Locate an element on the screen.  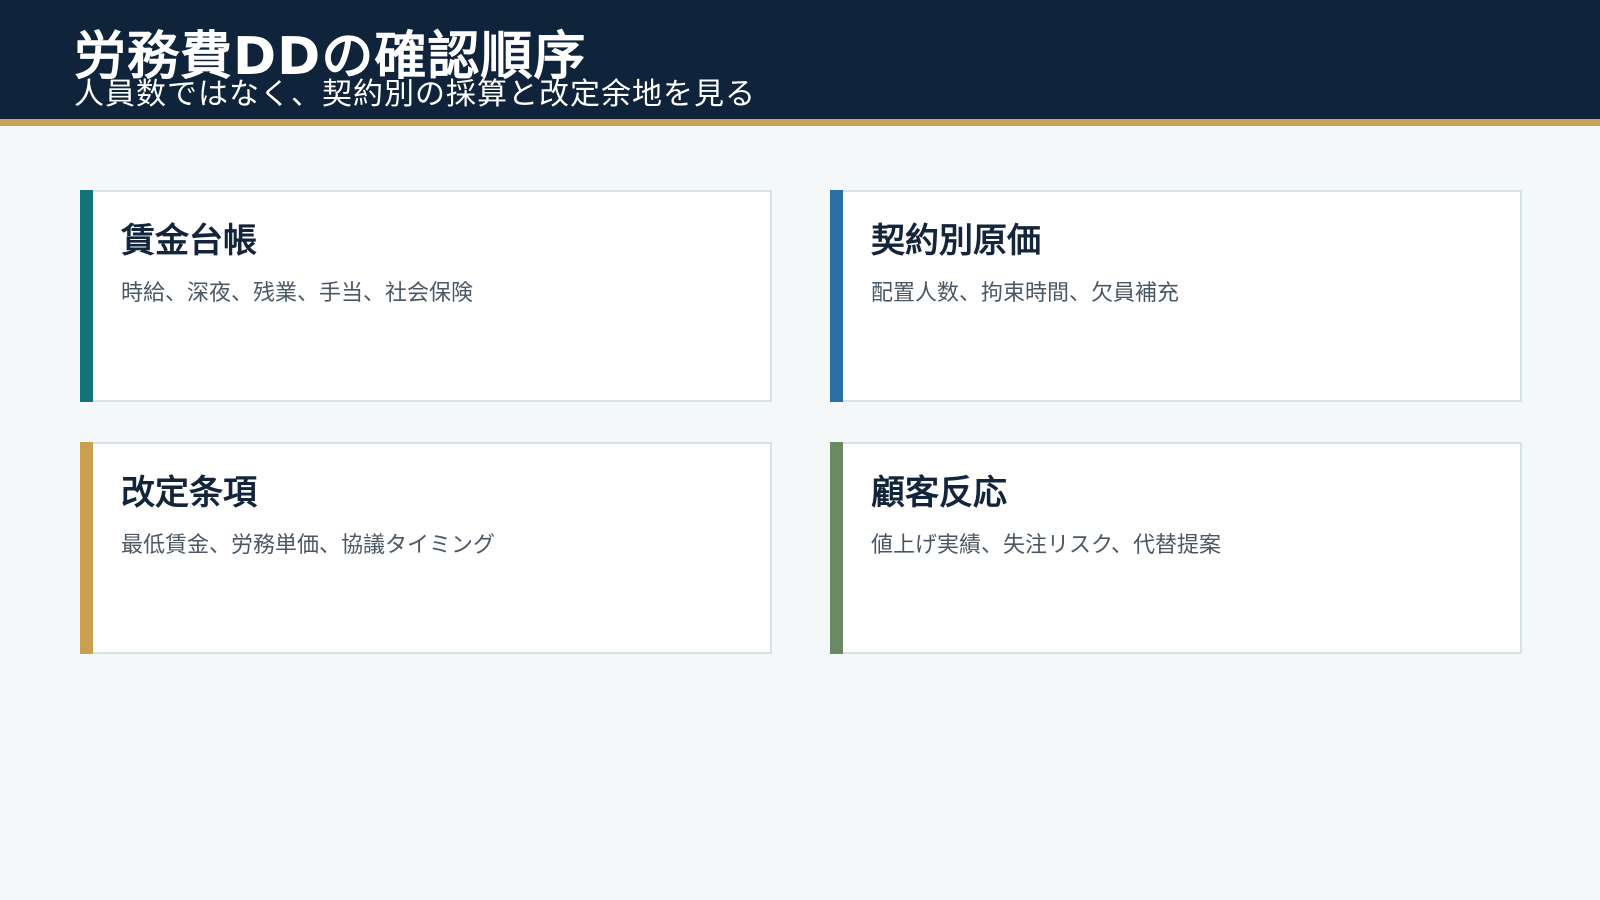
card-contract-cost: 契約別原価 配置人数、拘束時間、欠員補充 is located at coordinates (1176, 296).